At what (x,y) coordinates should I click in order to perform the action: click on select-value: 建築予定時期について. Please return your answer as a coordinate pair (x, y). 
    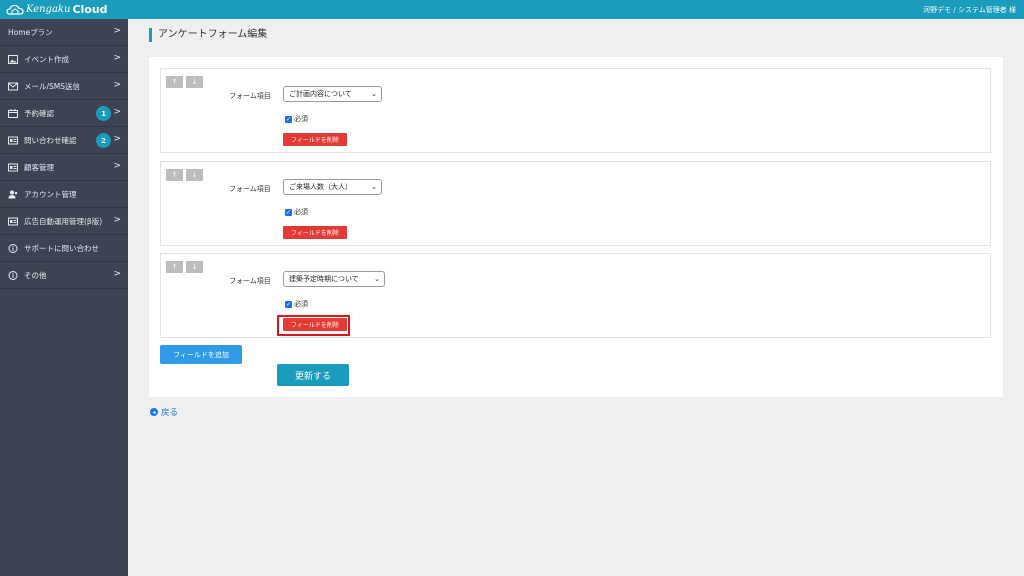
    Looking at the image, I should click on (324, 279).